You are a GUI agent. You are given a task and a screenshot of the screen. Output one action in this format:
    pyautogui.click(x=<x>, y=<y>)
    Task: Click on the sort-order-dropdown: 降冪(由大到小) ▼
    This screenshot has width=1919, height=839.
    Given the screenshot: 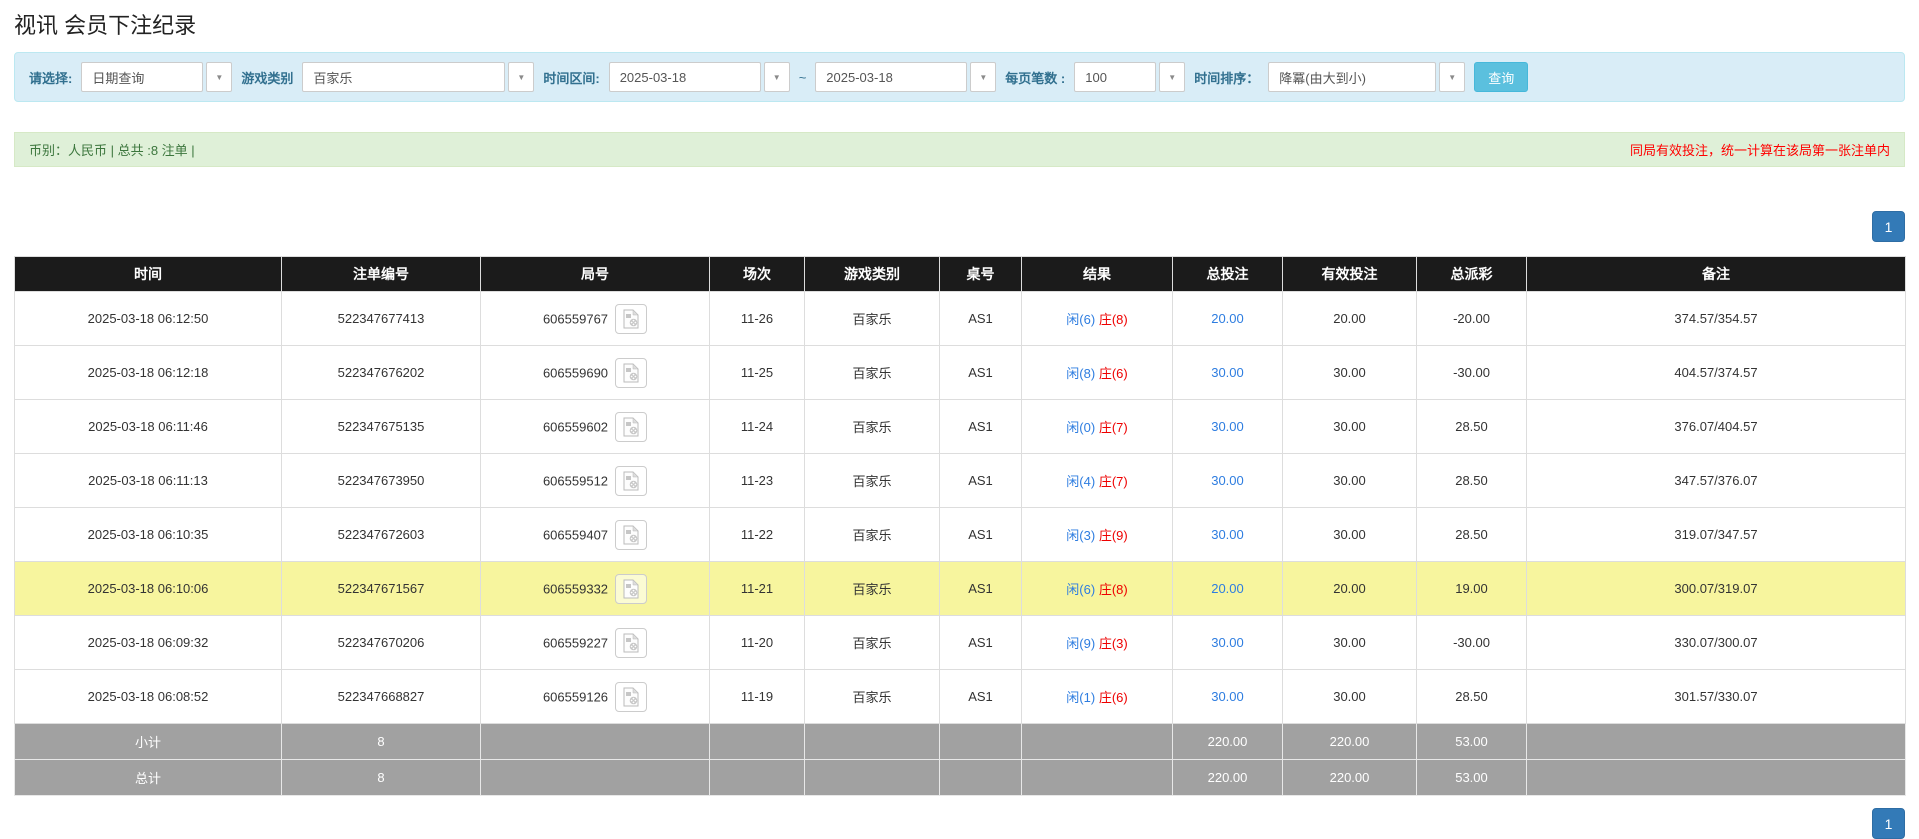 What is the action you would take?
    pyautogui.click(x=1367, y=77)
    